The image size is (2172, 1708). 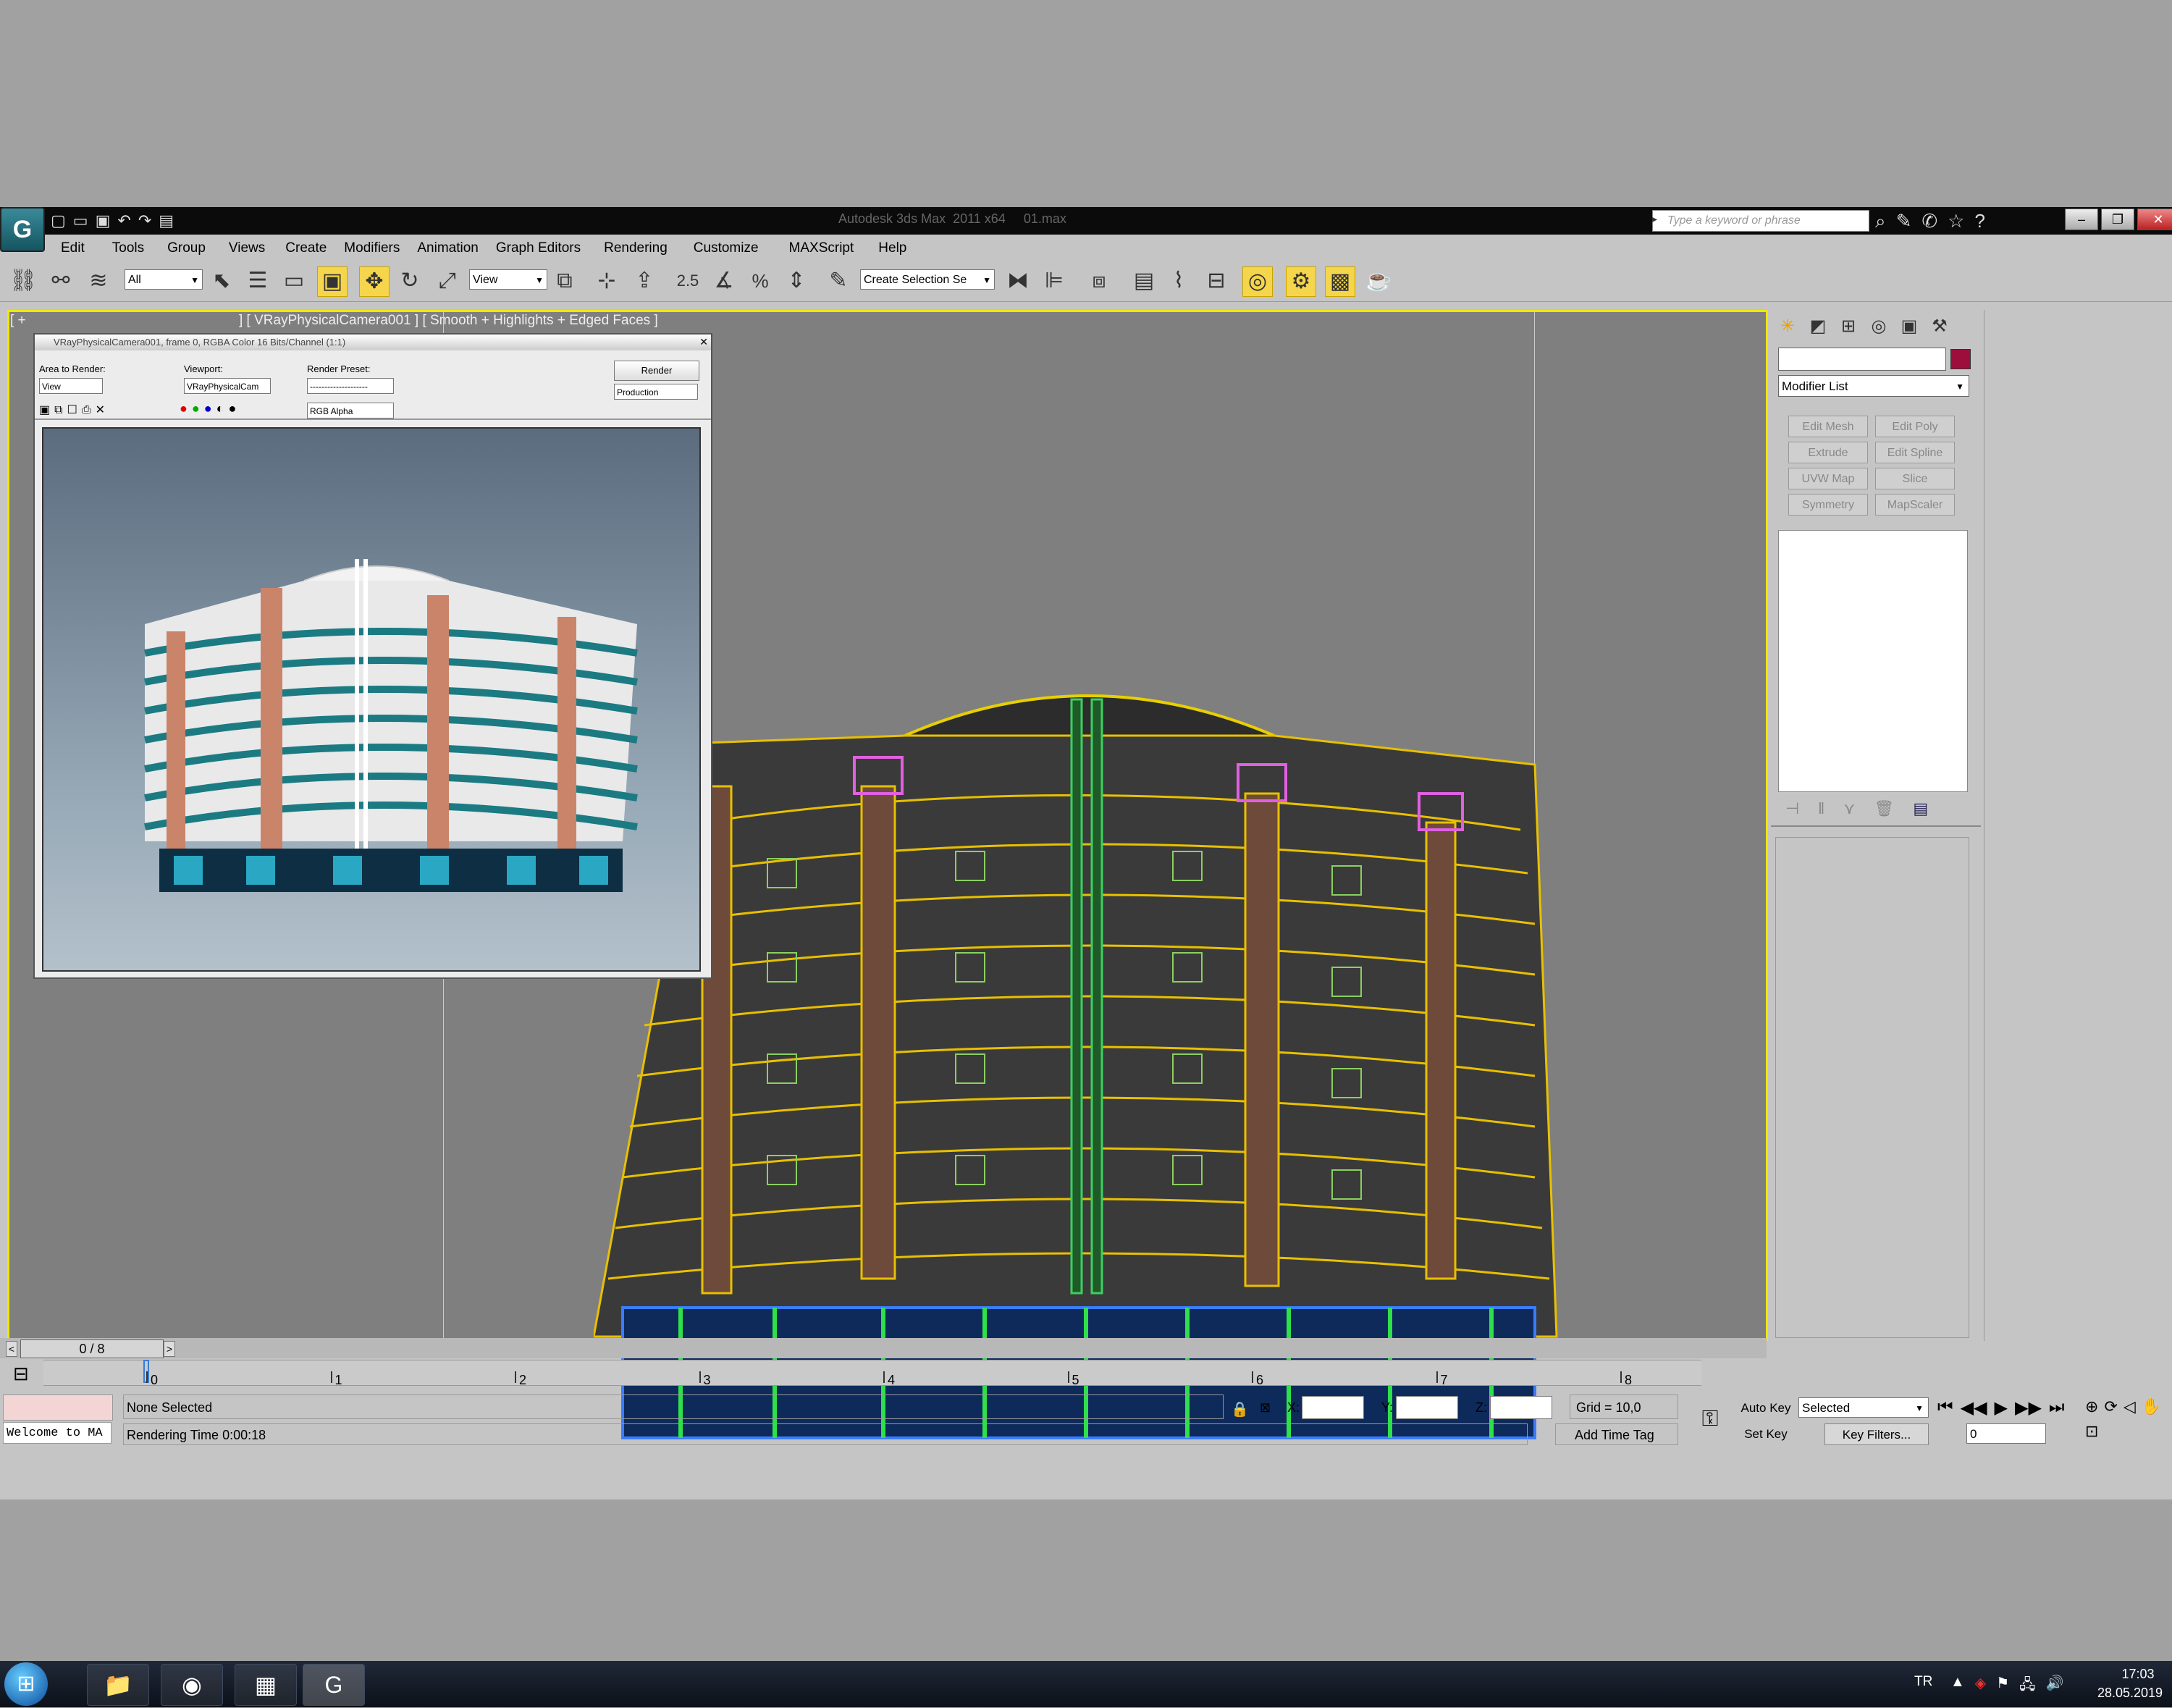 I want to click on material-editor-icon: ◎, so click(x=1257, y=281).